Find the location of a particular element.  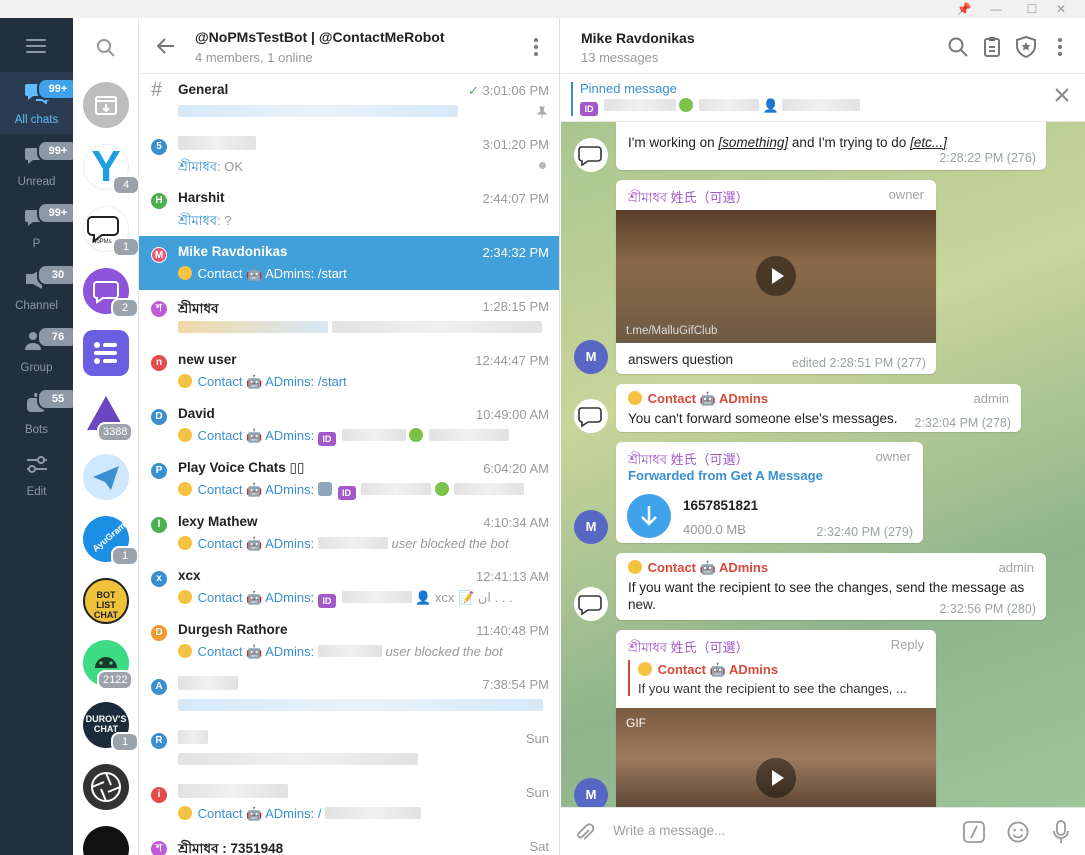

bot-emoji-icon is located at coordinates (324, 489).